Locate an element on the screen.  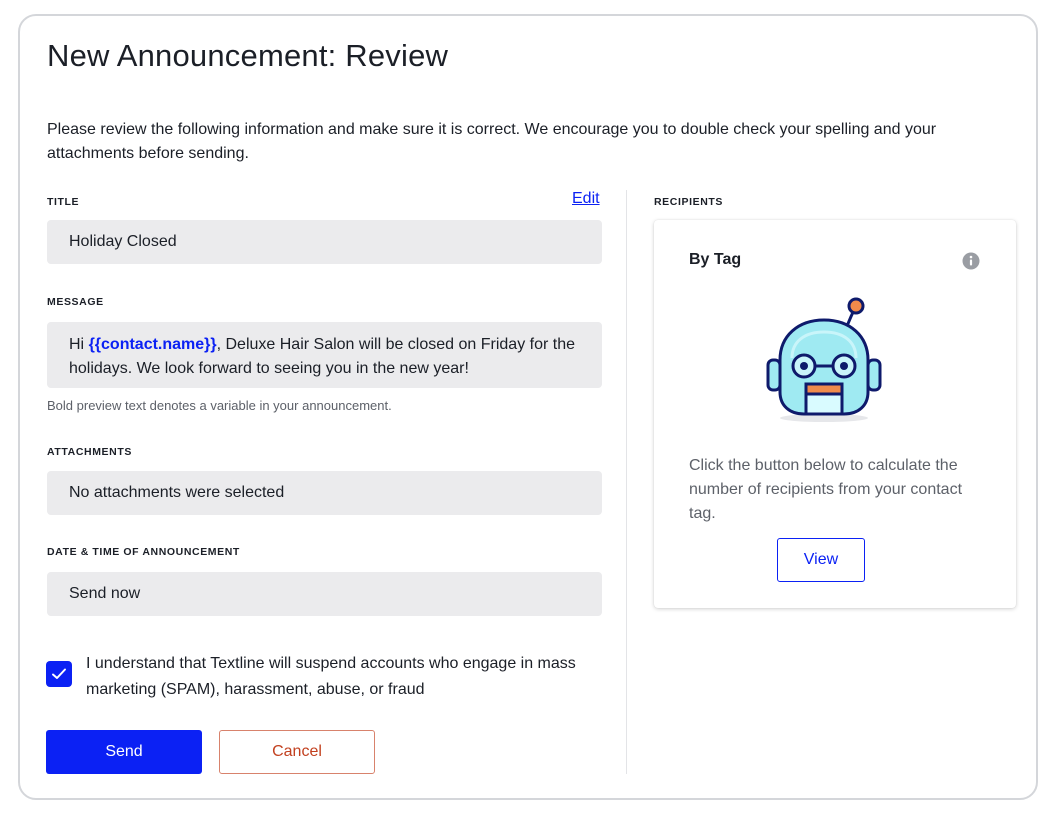
message-greeting: Hi is located at coordinates (79, 344).